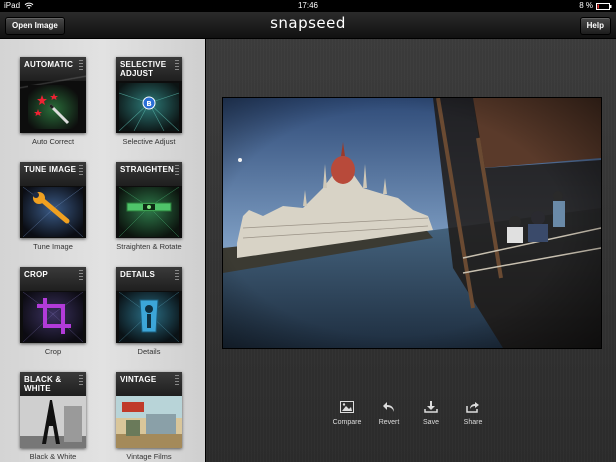 This screenshot has height=462, width=616. What do you see at coordinates (149, 422) in the screenshot?
I see `vintage-photo-icon` at bounding box center [149, 422].